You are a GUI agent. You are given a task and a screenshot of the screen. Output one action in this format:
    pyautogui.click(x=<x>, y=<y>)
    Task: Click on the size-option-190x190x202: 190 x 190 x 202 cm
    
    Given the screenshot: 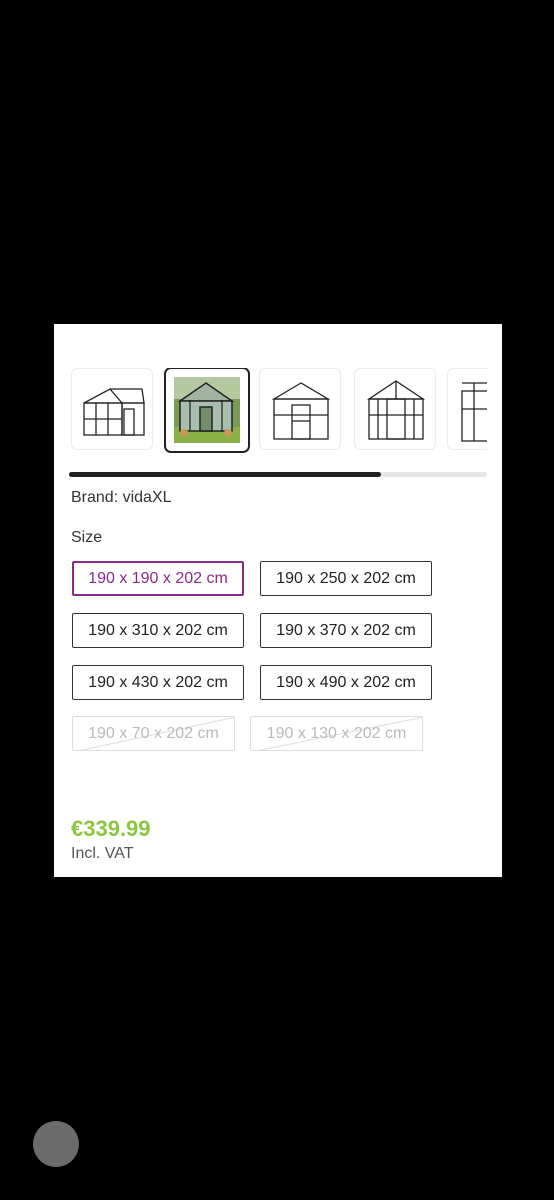 What is the action you would take?
    pyautogui.click(x=158, y=578)
    